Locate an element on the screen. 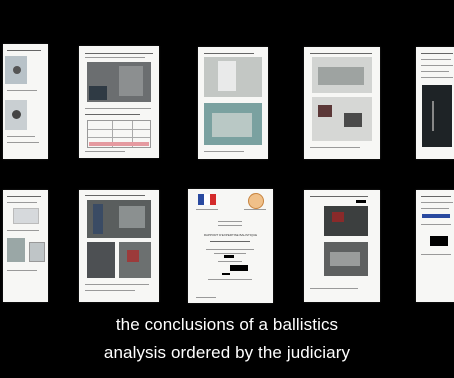 The image size is (454, 378). subtitle-line-1: the conclusions of a ballistics is located at coordinates (227, 324).